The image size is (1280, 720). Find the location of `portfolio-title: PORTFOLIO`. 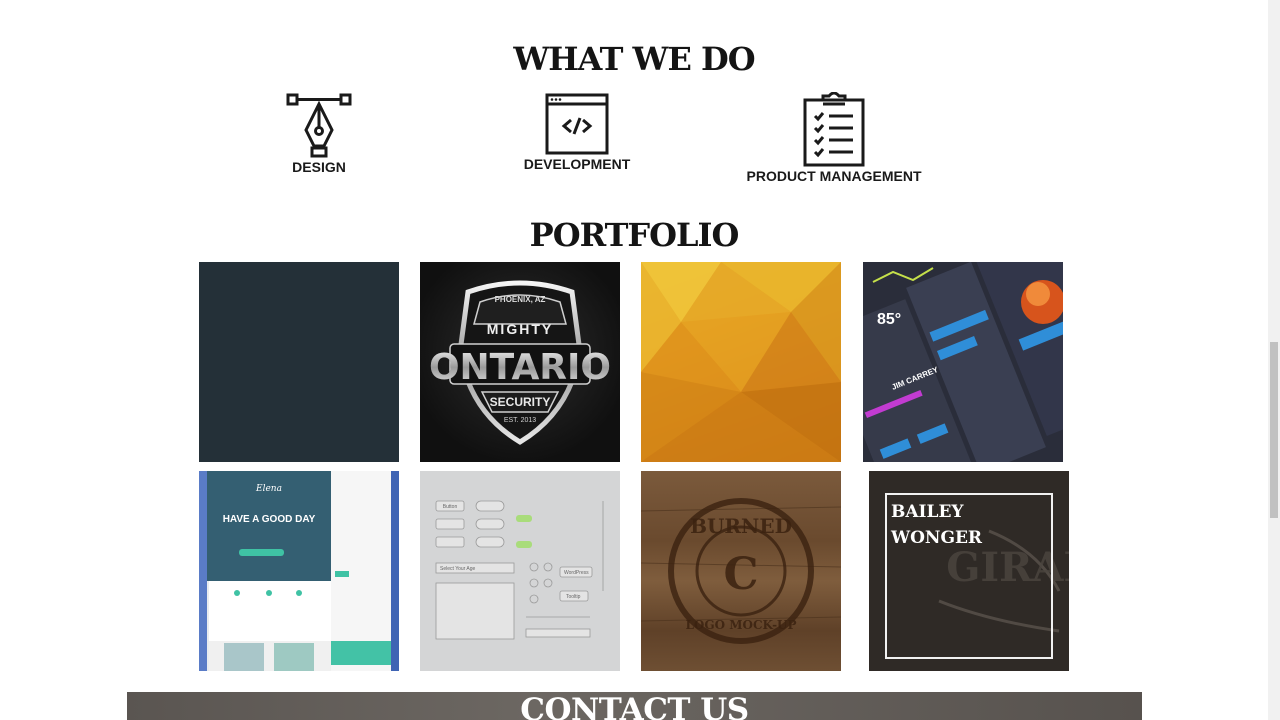

portfolio-title: PORTFOLIO is located at coordinates (634, 235).